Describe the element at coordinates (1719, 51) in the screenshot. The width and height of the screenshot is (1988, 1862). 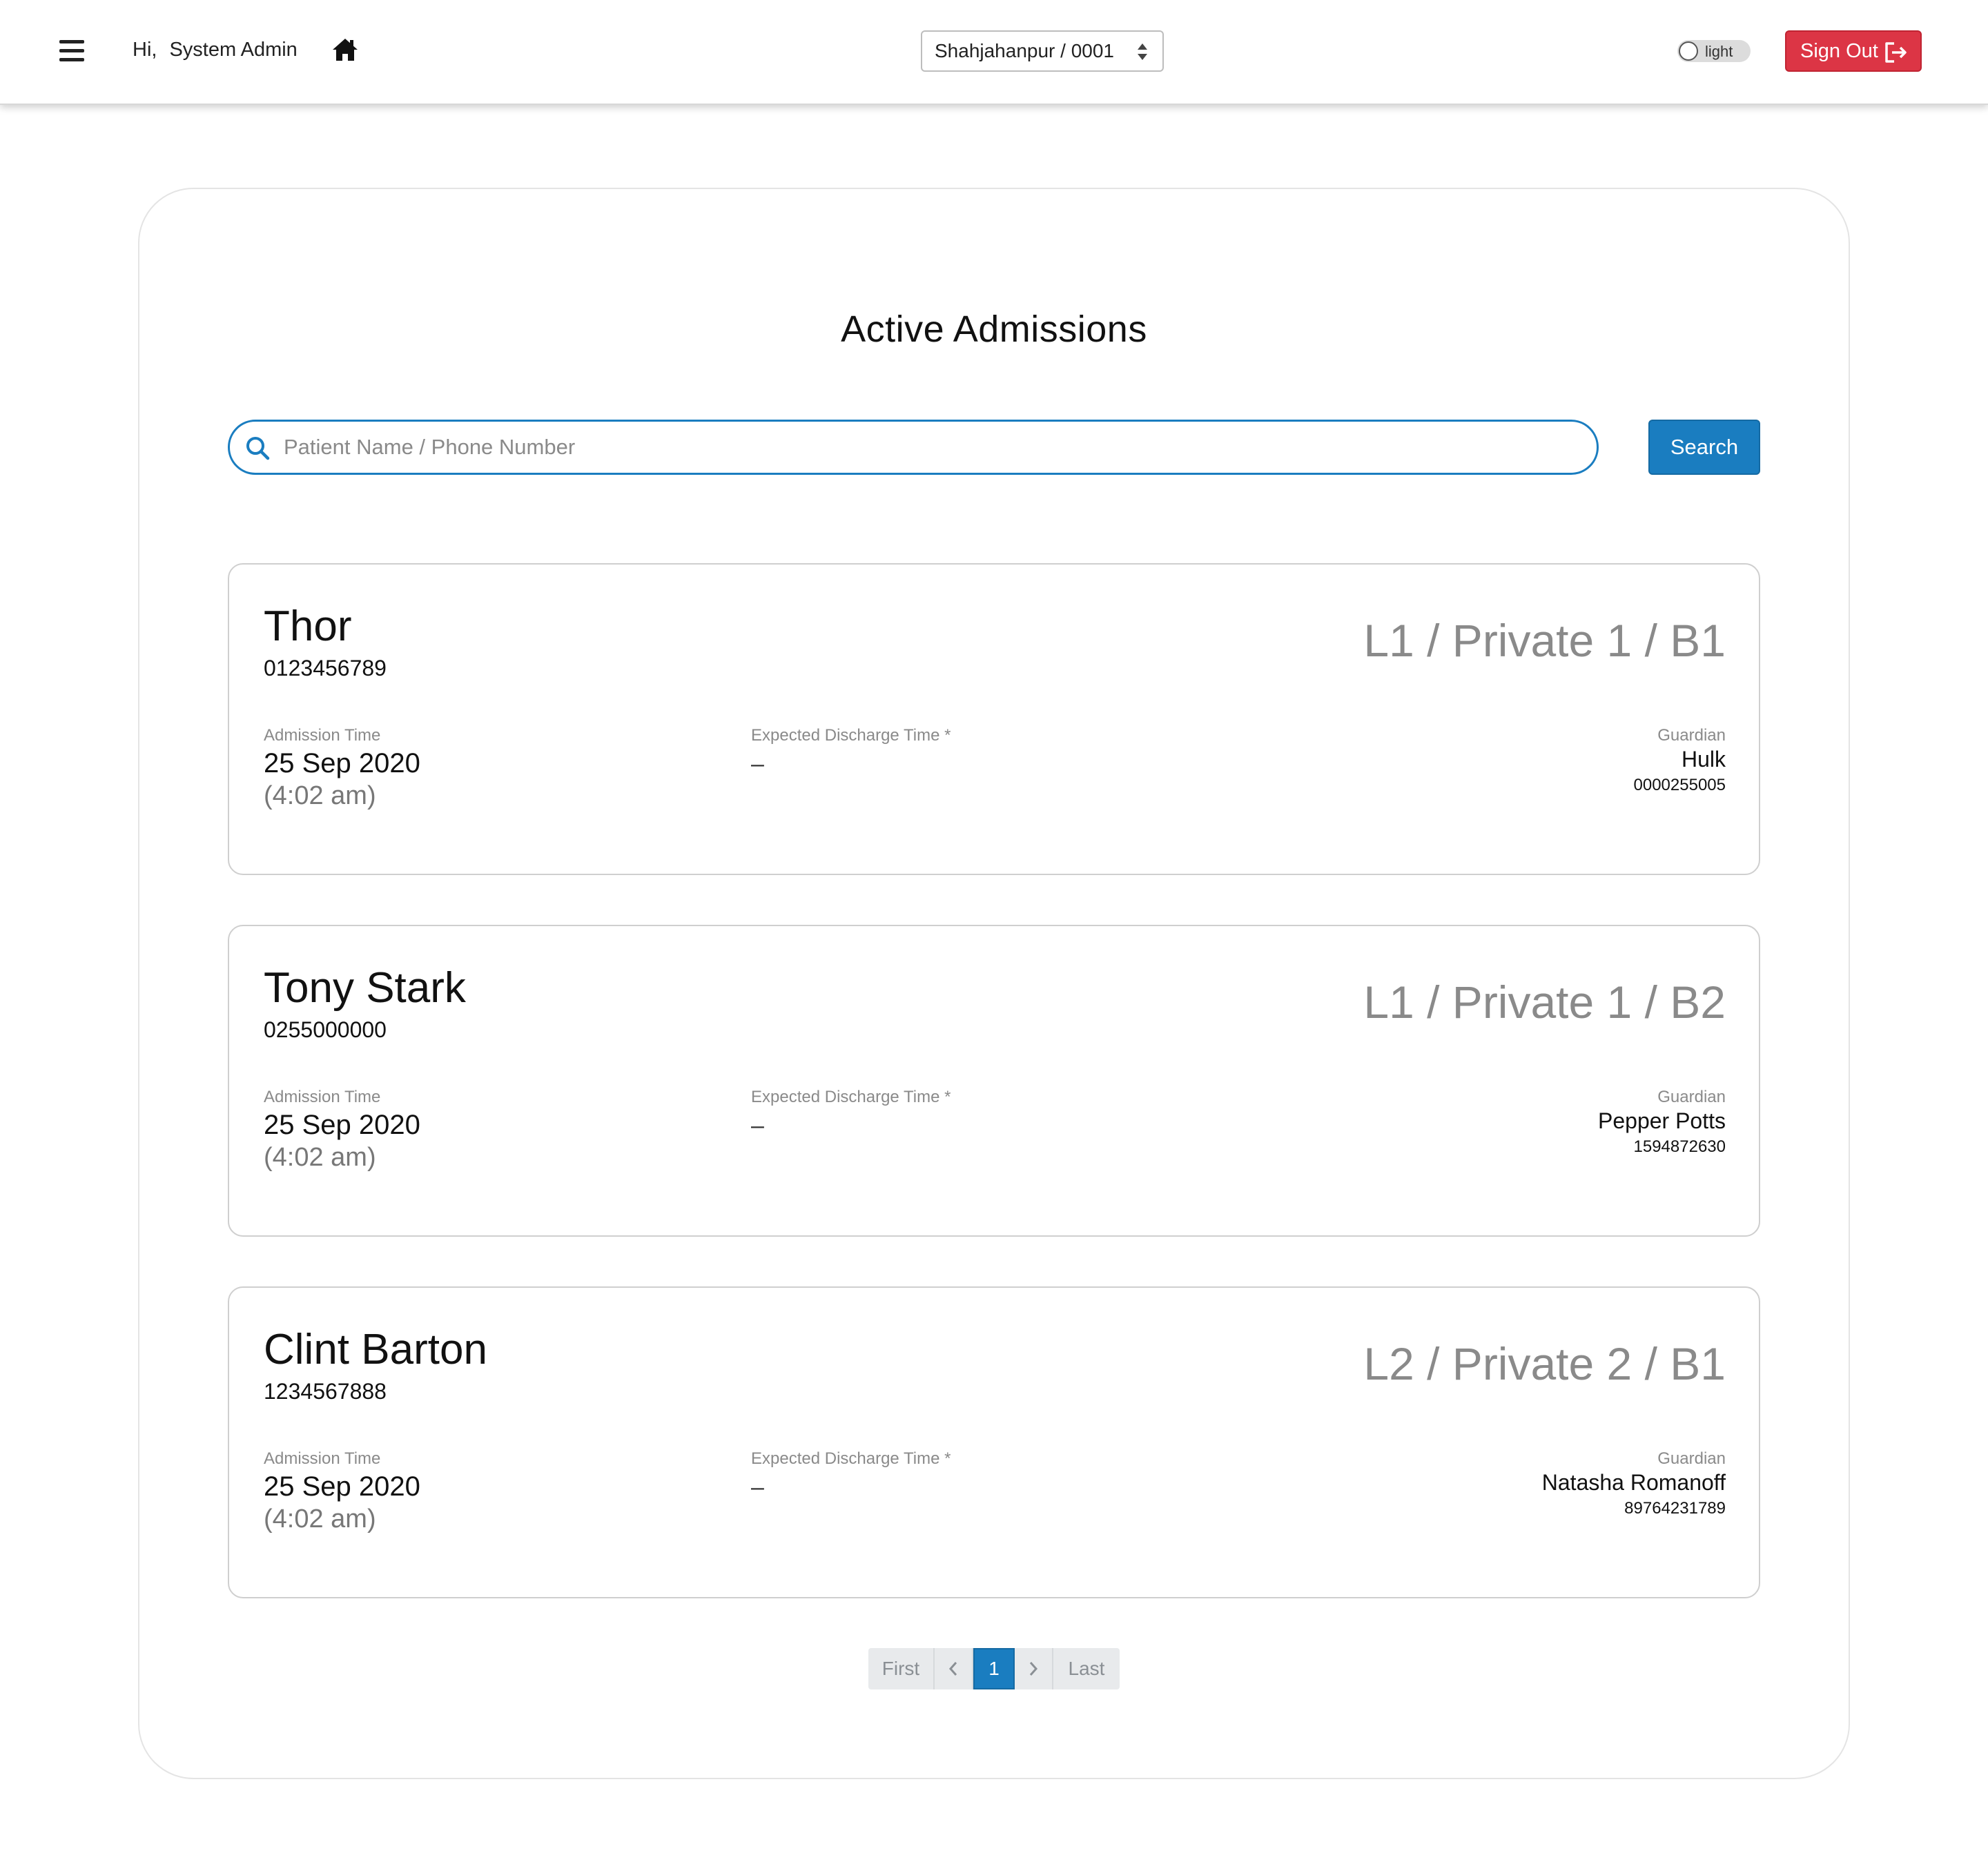
I see `theme-label: light` at that location.